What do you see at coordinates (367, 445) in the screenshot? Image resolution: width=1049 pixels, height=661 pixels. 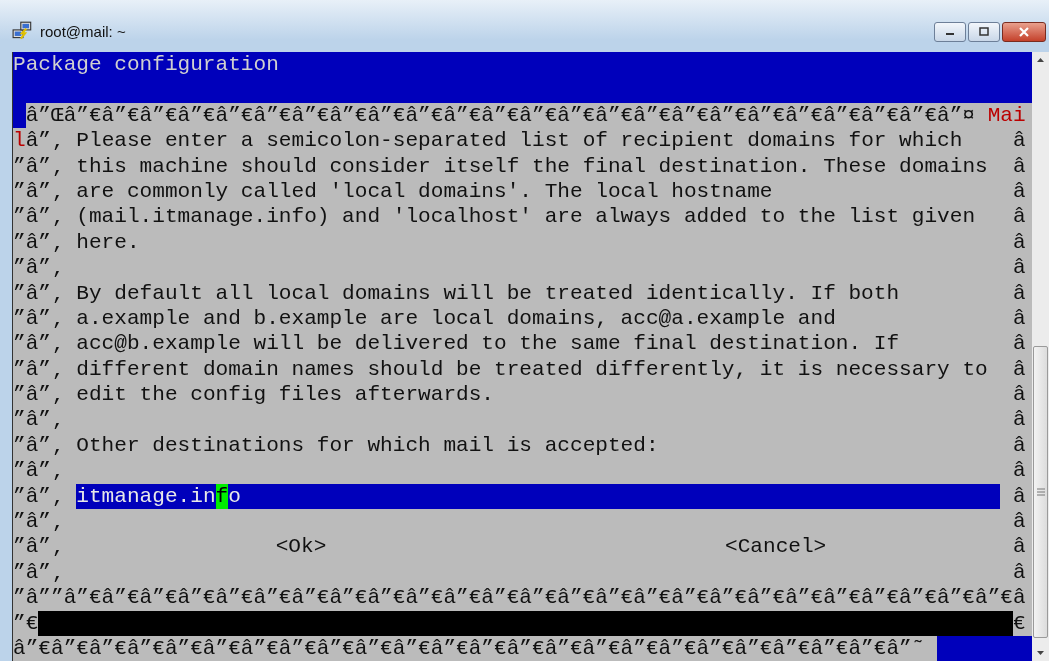 I see `message-text: Other destinations for which mail is accepted:` at bounding box center [367, 445].